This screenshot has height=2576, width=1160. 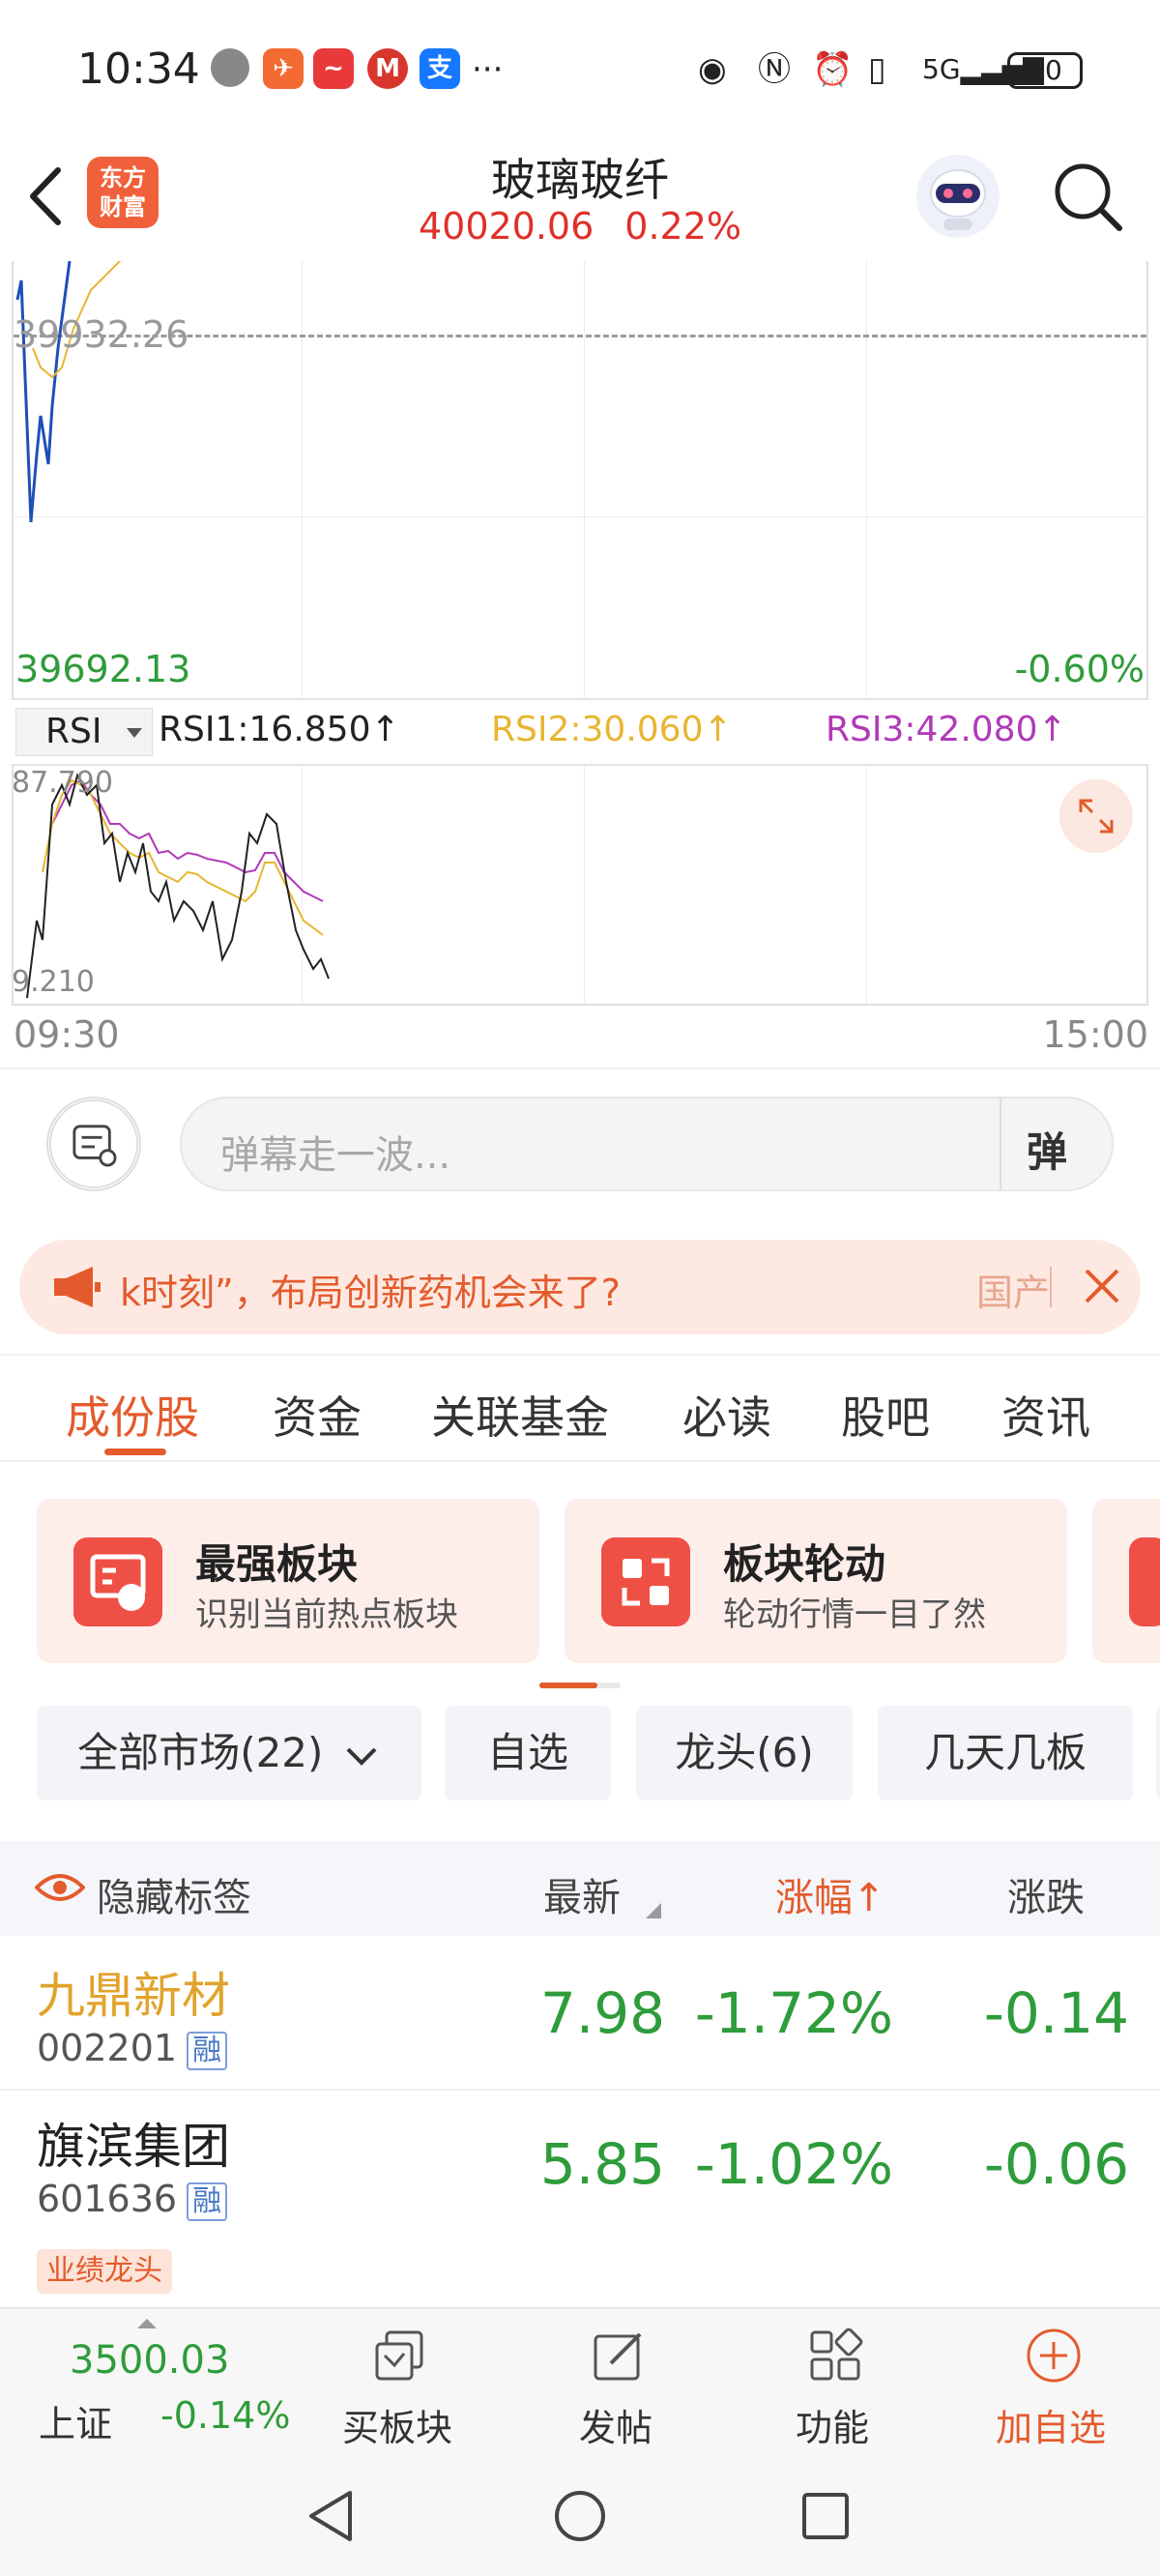 What do you see at coordinates (830, 1894) in the screenshot?
I see `col-change-pct: 涨幅↑` at bounding box center [830, 1894].